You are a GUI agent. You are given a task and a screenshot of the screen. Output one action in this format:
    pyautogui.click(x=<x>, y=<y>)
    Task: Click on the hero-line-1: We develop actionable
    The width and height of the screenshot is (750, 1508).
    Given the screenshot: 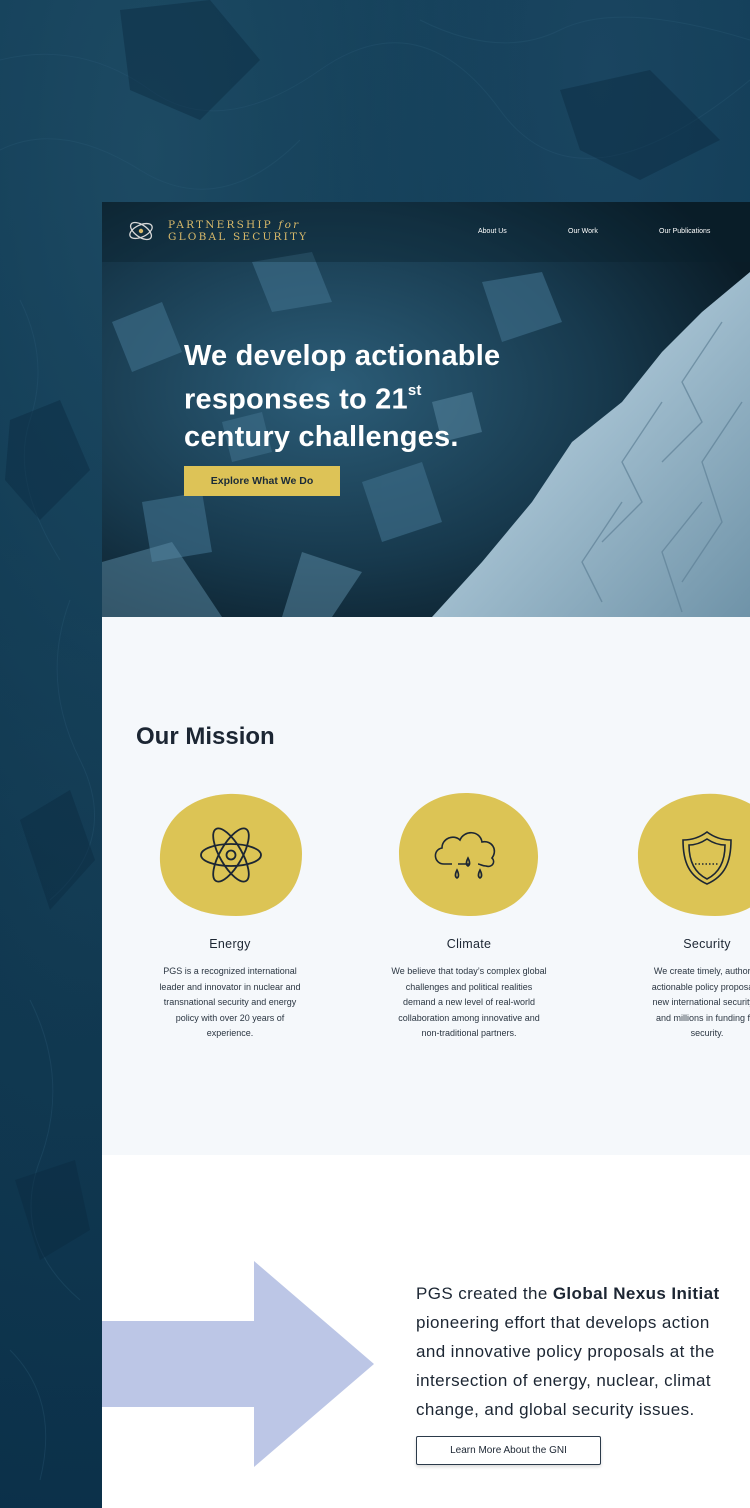 What is the action you would take?
    pyautogui.click(x=342, y=356)
    